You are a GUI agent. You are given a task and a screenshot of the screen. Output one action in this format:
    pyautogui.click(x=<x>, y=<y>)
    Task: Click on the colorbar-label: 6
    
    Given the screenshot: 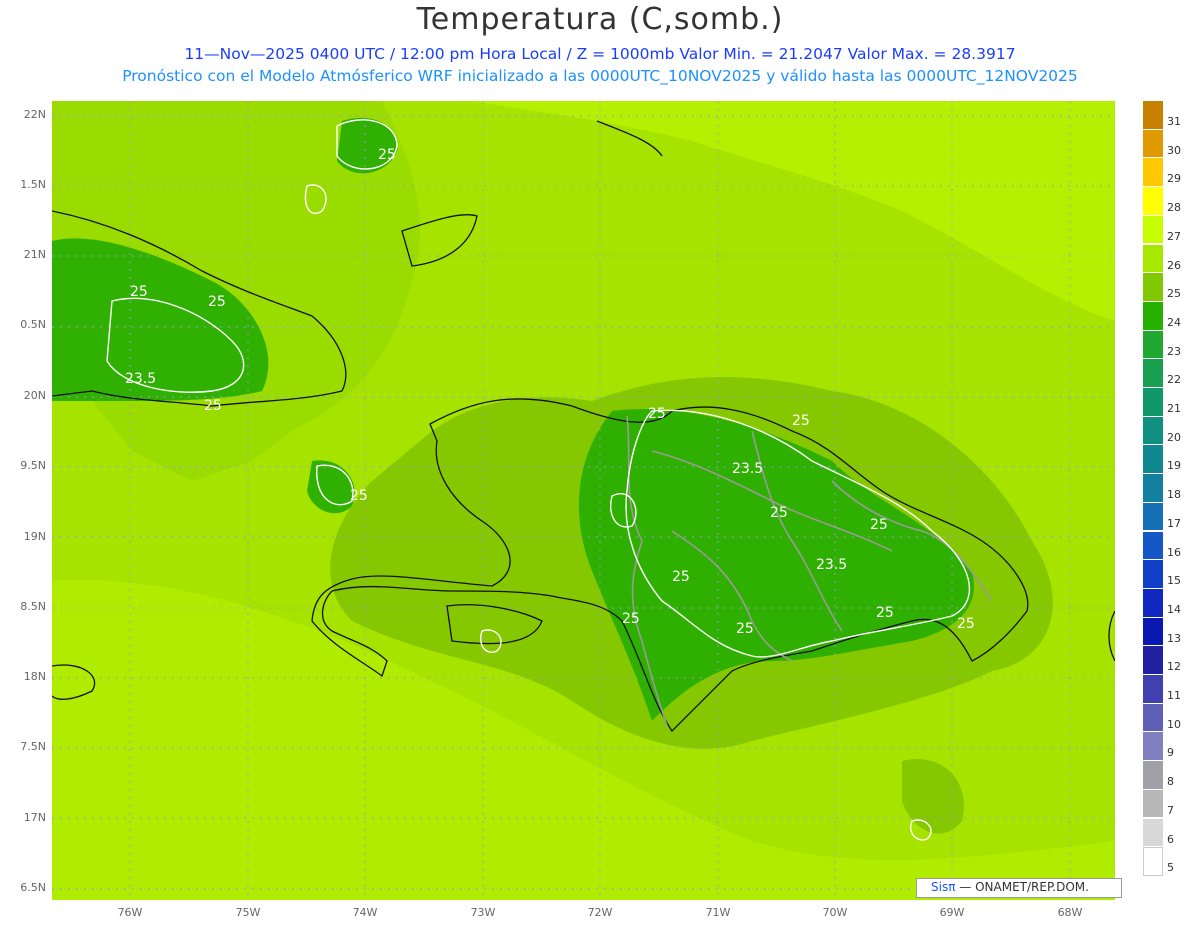 What is the action you would take?
    pyautogui.click(x=1170, y=839)
    